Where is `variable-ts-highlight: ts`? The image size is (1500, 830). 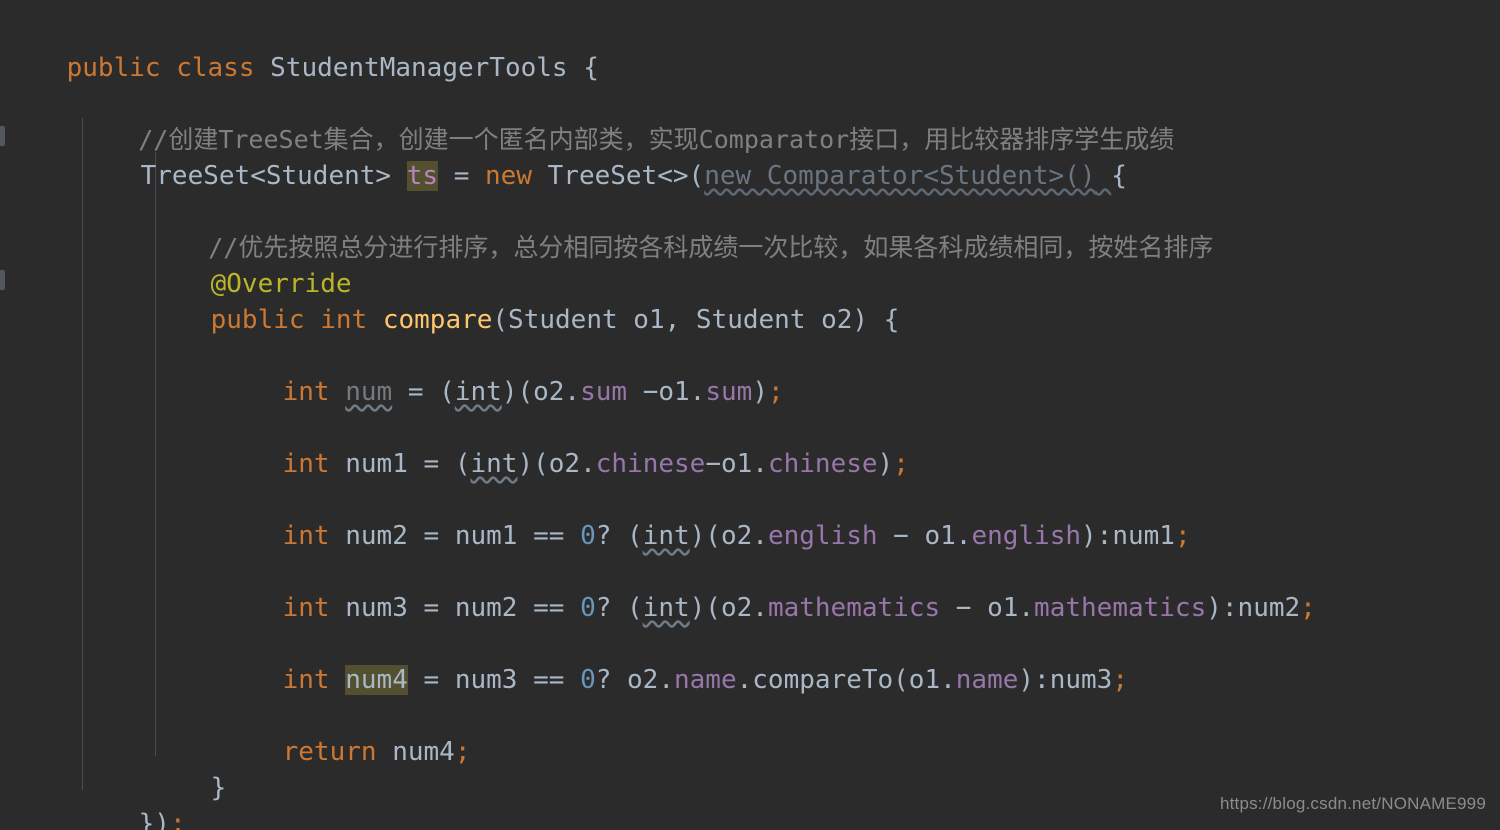 variable-ts-highlight: ts is located at coordinates (422, 176).